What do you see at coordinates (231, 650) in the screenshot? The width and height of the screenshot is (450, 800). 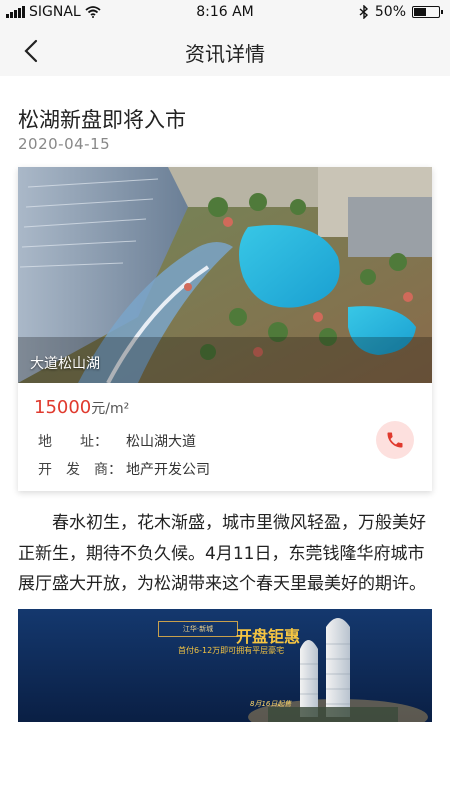 I see `banner-subline: 首付6-12万即可拥有平层豪宅` at bounding box center [231, 650].